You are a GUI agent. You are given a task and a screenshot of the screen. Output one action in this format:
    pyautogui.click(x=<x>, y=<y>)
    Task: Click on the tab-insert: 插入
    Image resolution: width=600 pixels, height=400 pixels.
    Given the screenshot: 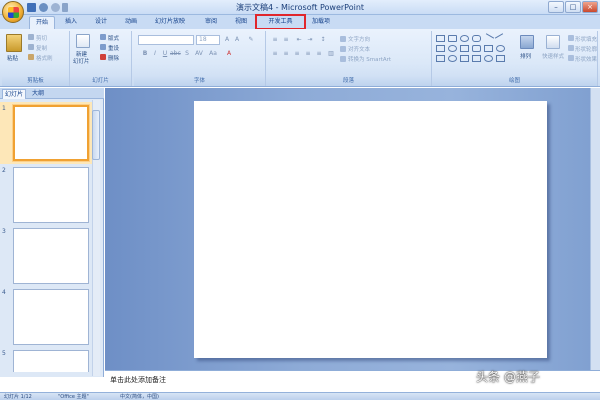 What is the action you would take?
    pyautogui.click(x=71, y=22)
    